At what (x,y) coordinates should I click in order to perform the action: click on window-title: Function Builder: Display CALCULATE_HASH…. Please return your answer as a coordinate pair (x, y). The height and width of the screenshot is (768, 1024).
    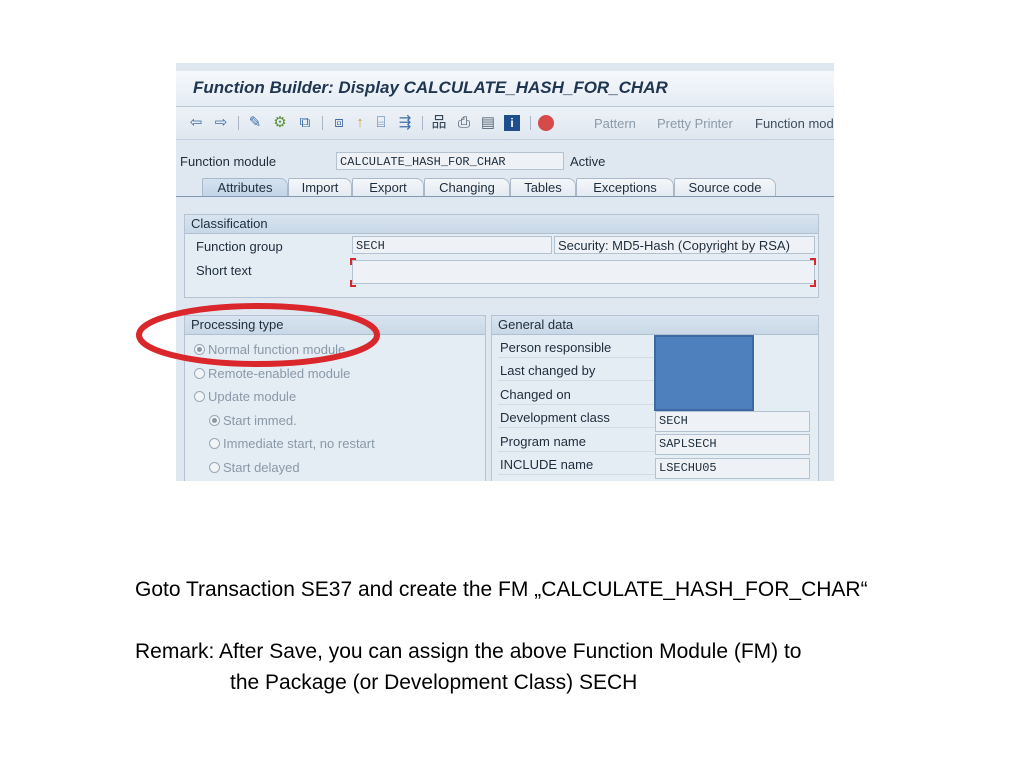
    Looking at the image, I should click on (430, 87).